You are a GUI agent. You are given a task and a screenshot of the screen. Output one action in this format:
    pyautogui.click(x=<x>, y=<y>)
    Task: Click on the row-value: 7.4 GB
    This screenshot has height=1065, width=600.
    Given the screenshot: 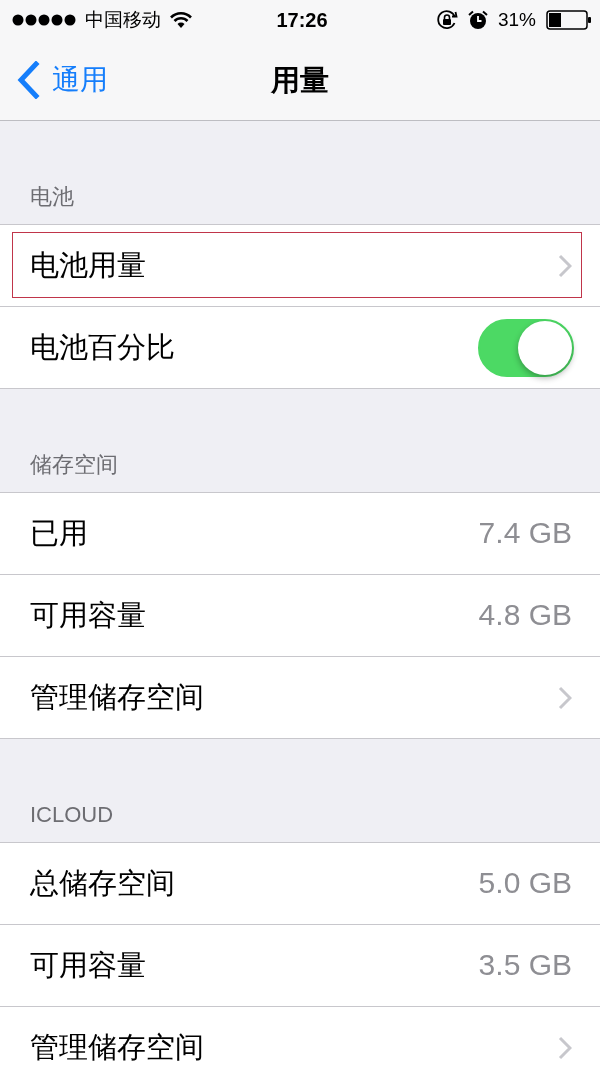 What is the action you would take?
    pyautogui.click(x=525, y=533)
    